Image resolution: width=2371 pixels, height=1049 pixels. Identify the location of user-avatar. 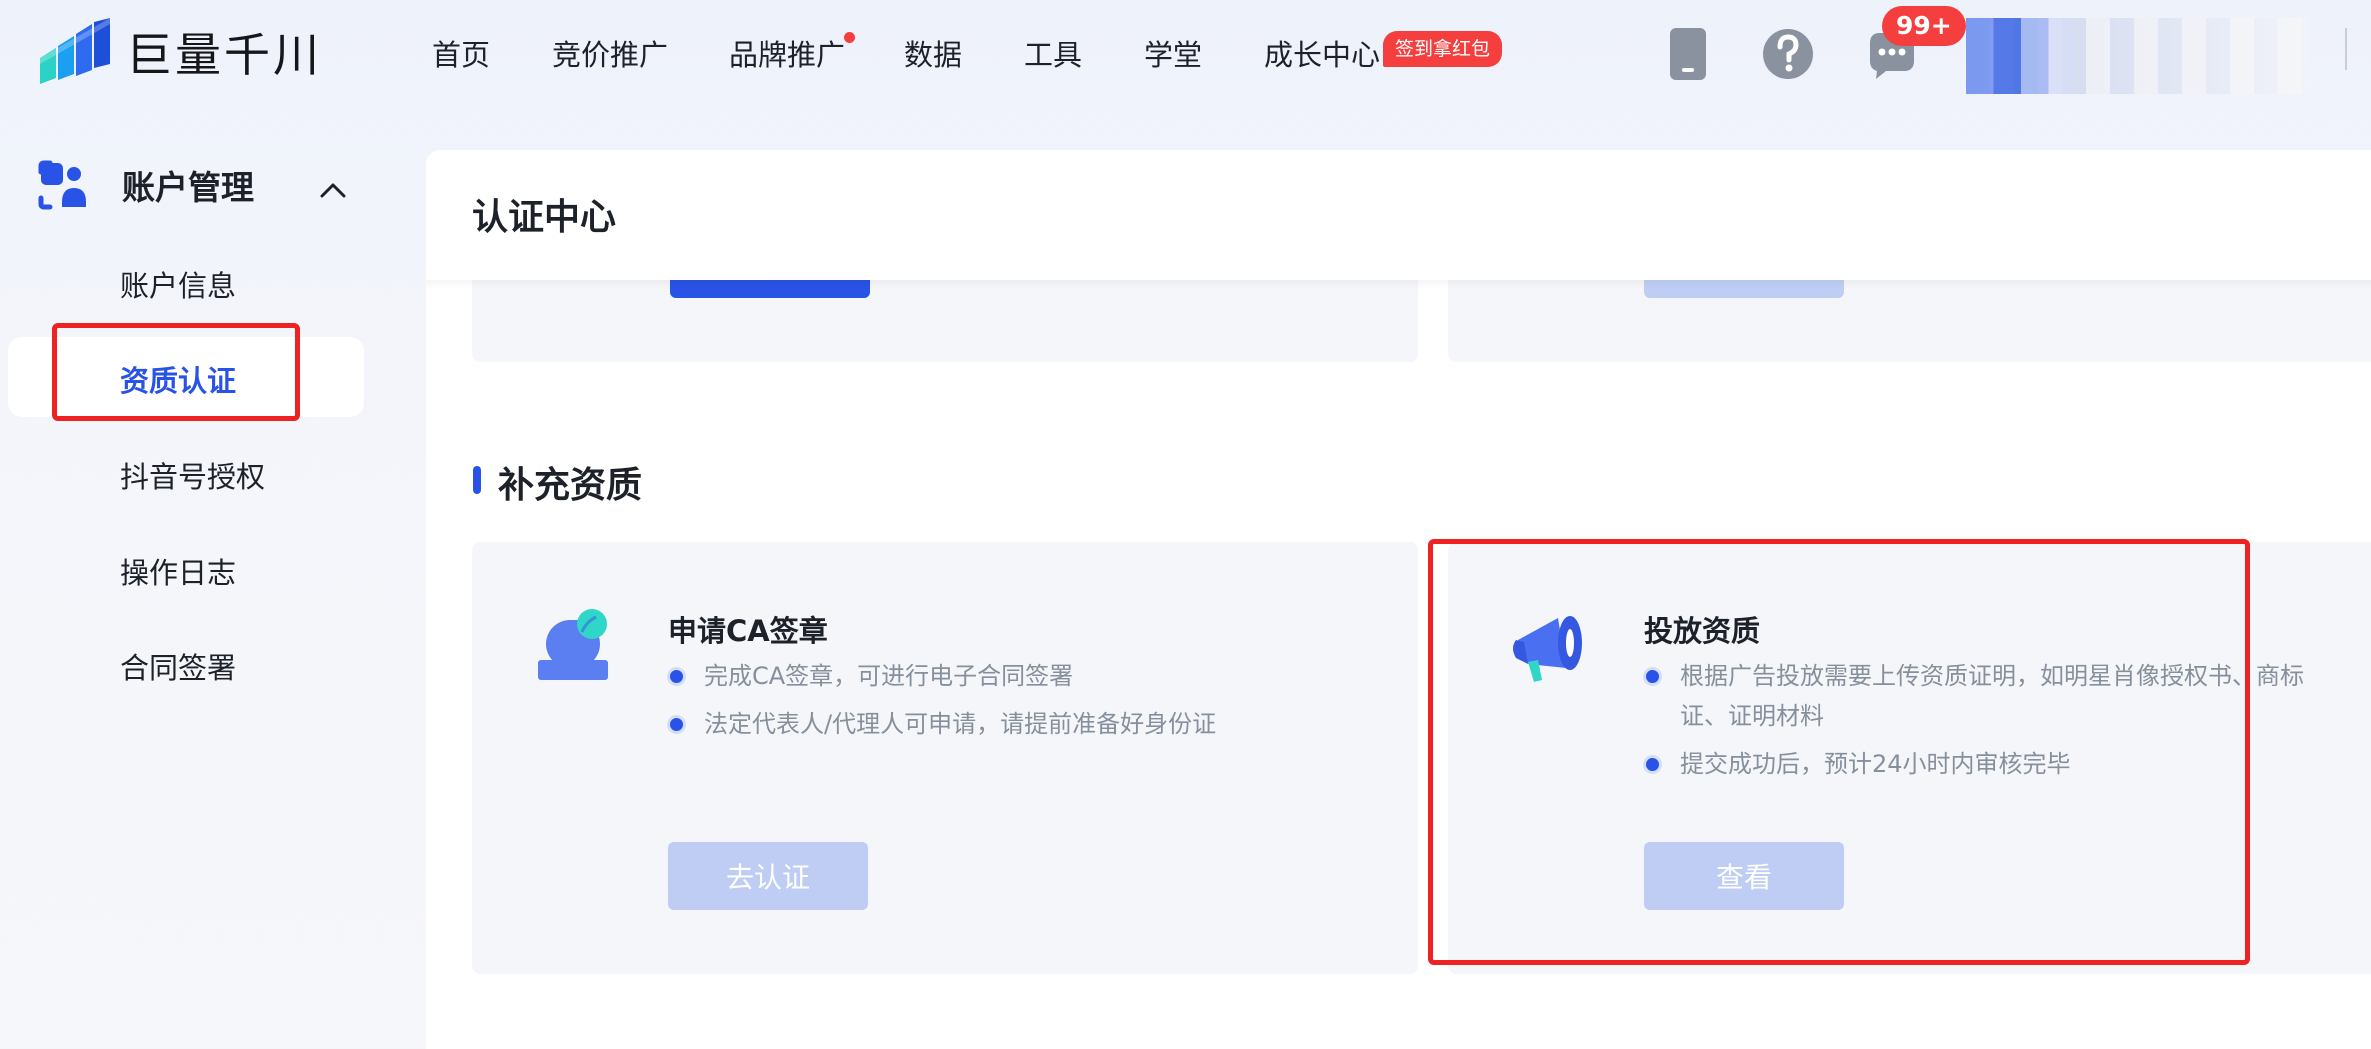
(2021, 56).